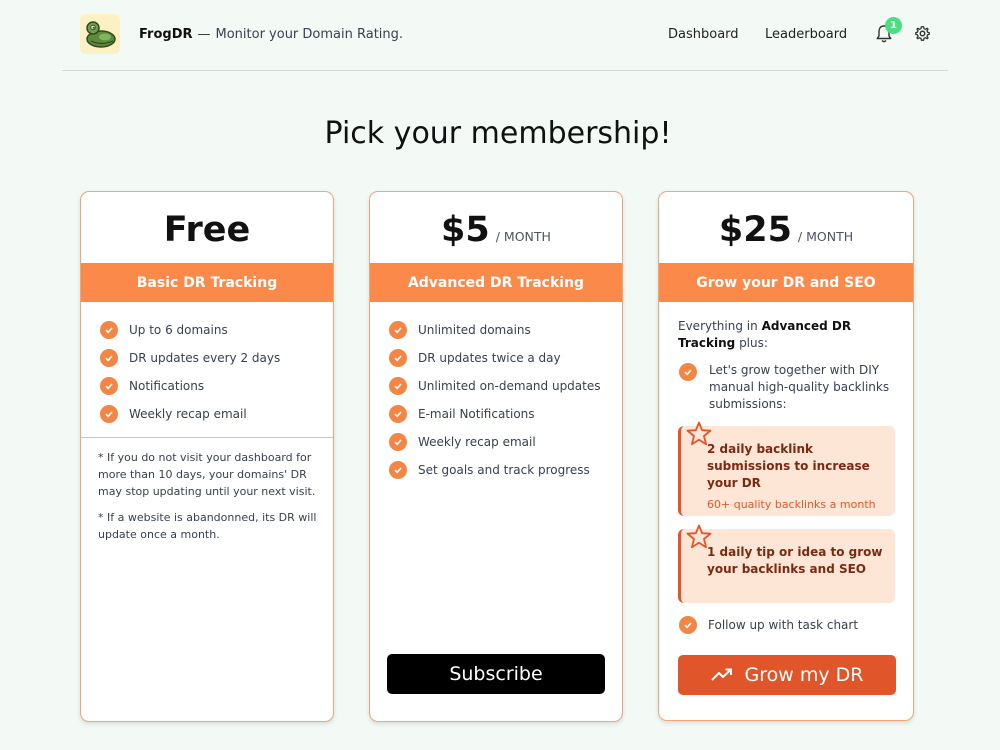 This screenshot has width=1000, height=750. Describe the element at coordinates (496, 674) in the screenshot. I see `subscribe-button: Subscribe` at that location.